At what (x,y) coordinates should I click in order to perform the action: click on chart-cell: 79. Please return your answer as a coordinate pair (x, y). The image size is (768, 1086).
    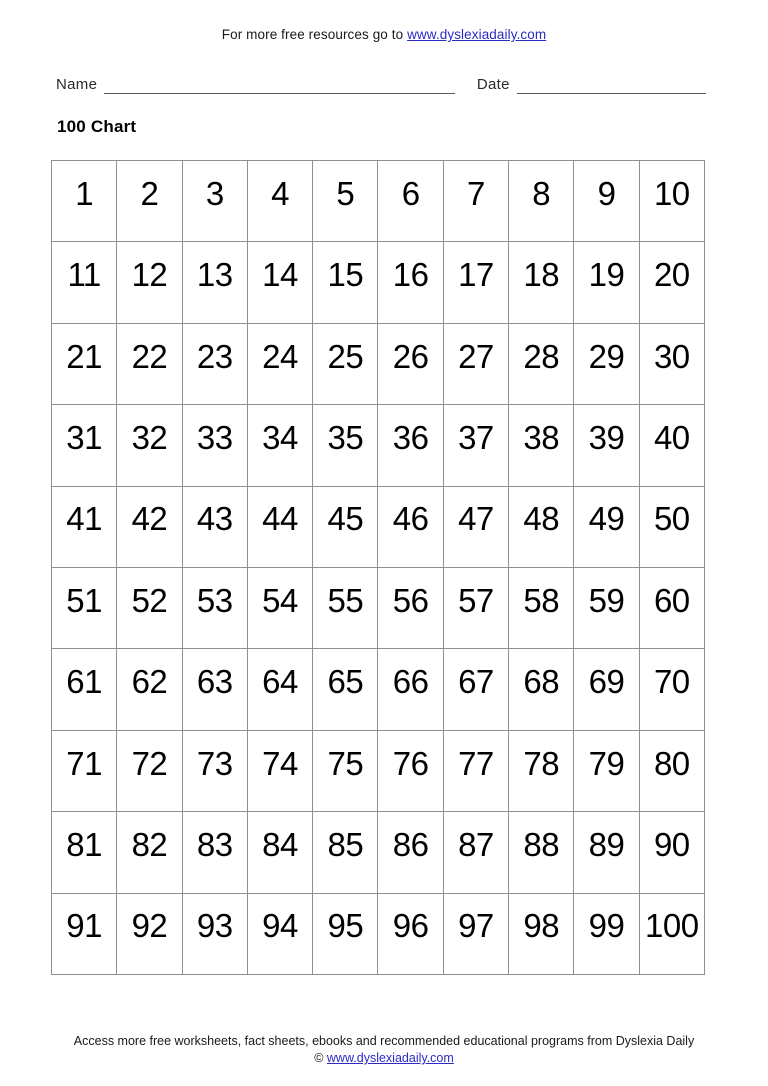
    Looking at the image, I should click on (607, 771).